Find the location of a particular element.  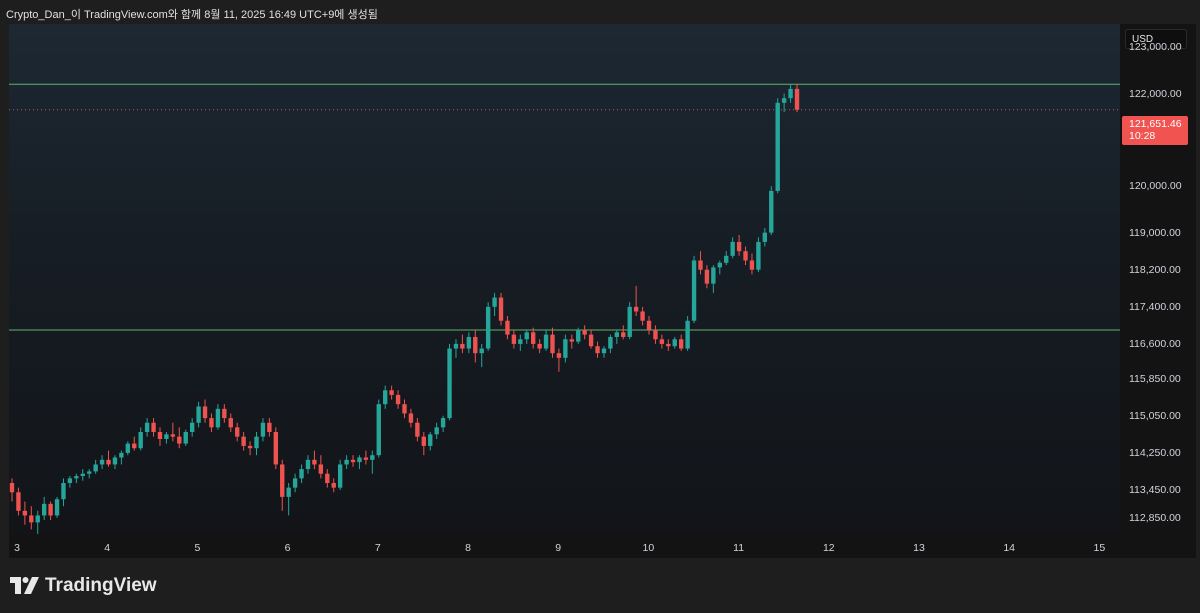

time-tick-label: 11 is located at coordinates (739, 548).